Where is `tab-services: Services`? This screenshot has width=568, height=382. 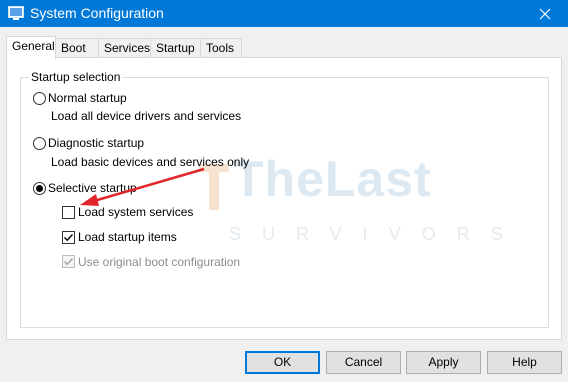 tab-services: Services is located at coordinates (124, 47).